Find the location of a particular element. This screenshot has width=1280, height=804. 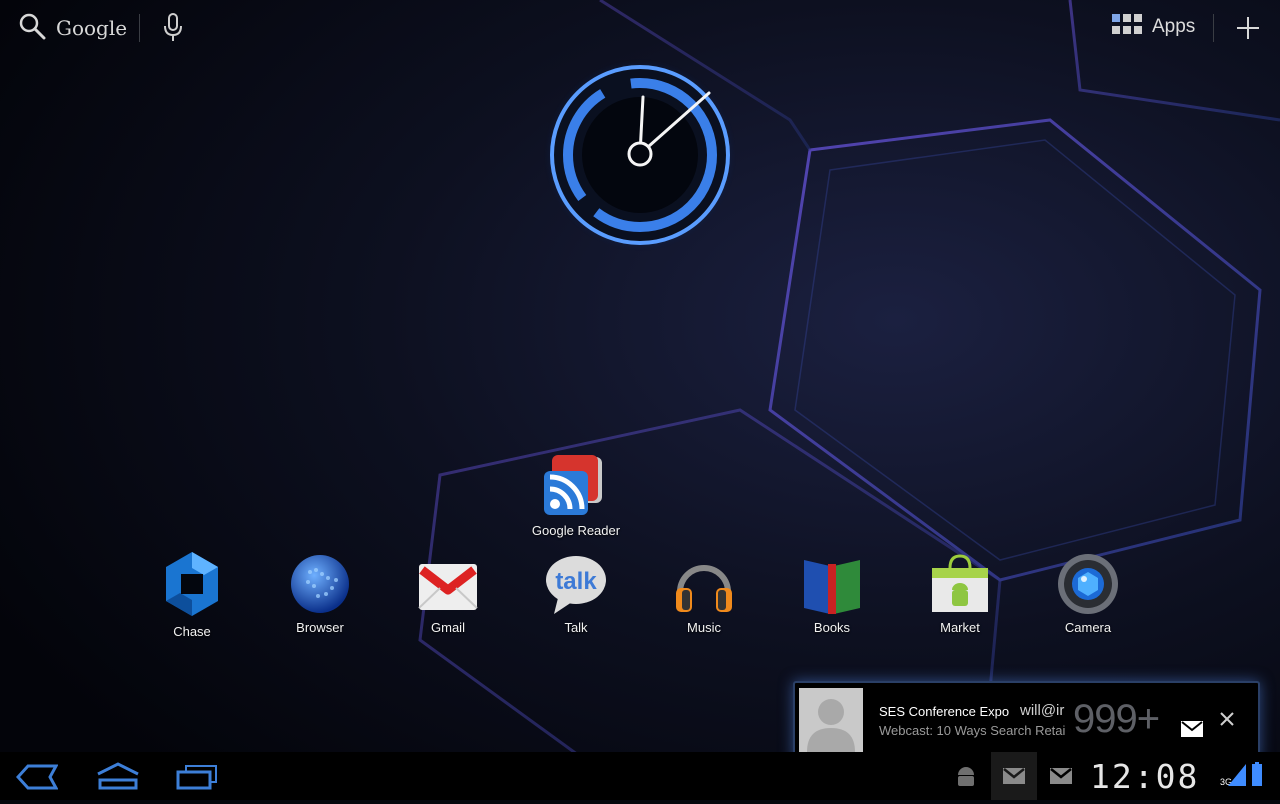

contact-avatar-icon is located at coordinates (831, 720).